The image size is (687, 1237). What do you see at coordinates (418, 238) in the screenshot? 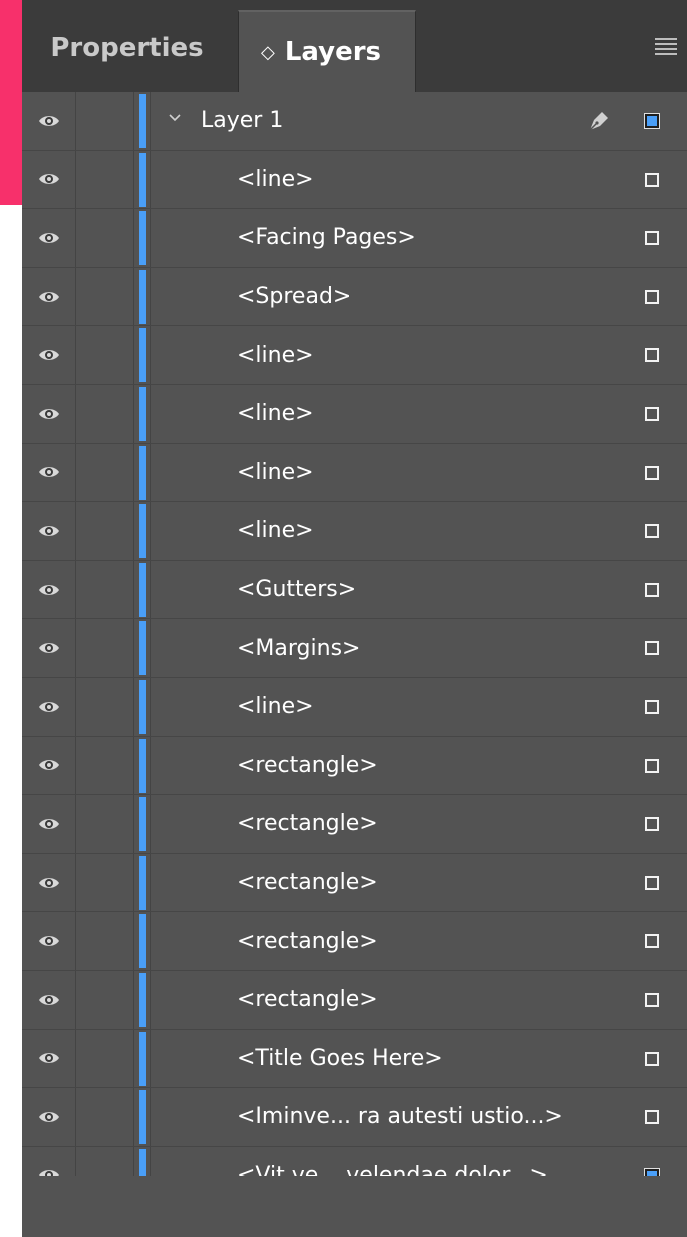
I see `layer-name-cell: <Facing Pages>` at bounding box center [418, 238].